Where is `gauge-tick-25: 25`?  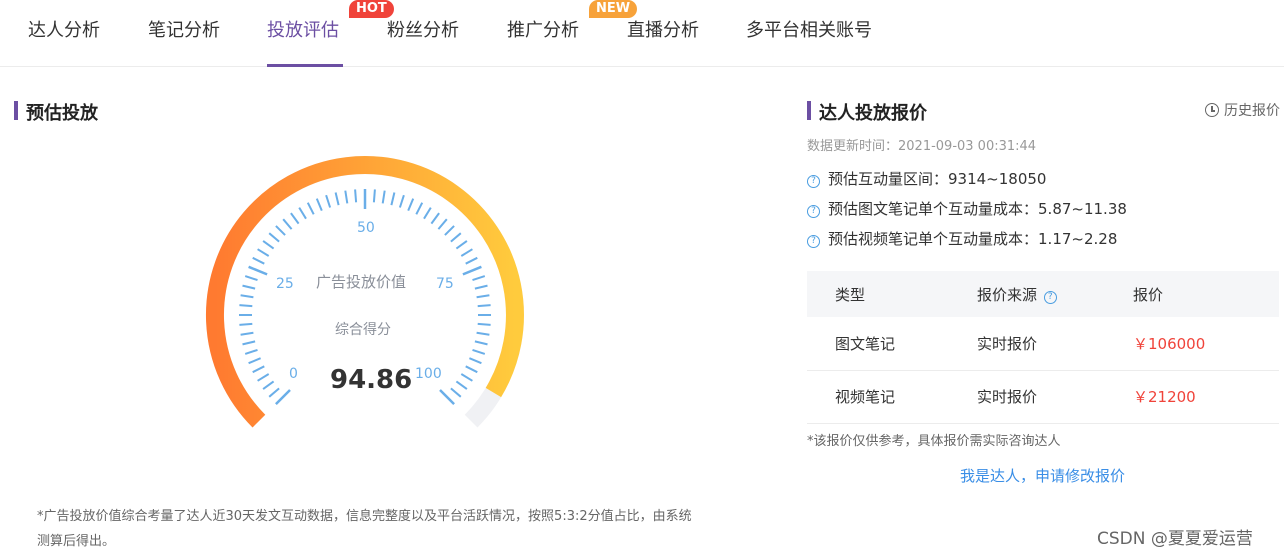 gauge-tick-25: 25 is located at coordinates (285, 284).